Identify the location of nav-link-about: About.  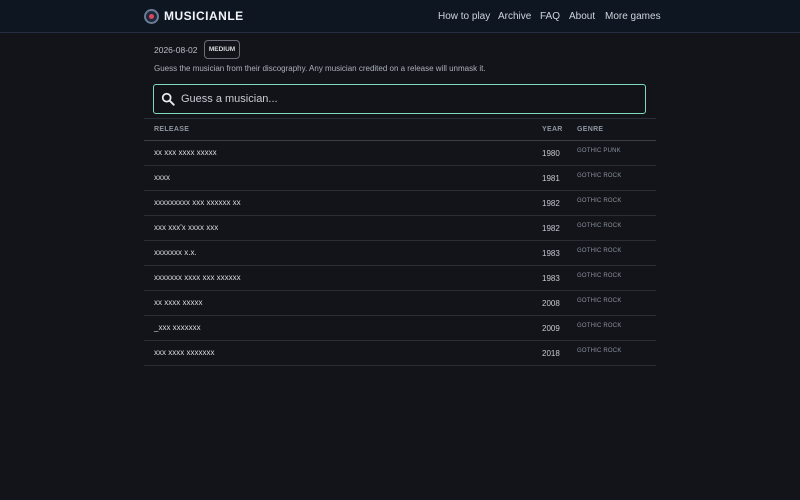
(582, 16).